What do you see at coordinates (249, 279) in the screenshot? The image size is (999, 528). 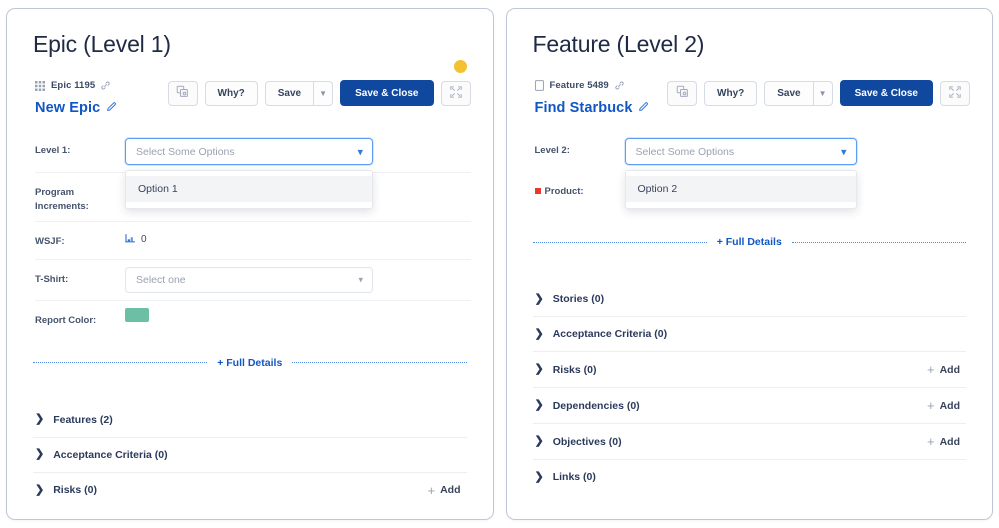 I see `tshirt-select: Select one ▾` at bounding box center [249, 279].